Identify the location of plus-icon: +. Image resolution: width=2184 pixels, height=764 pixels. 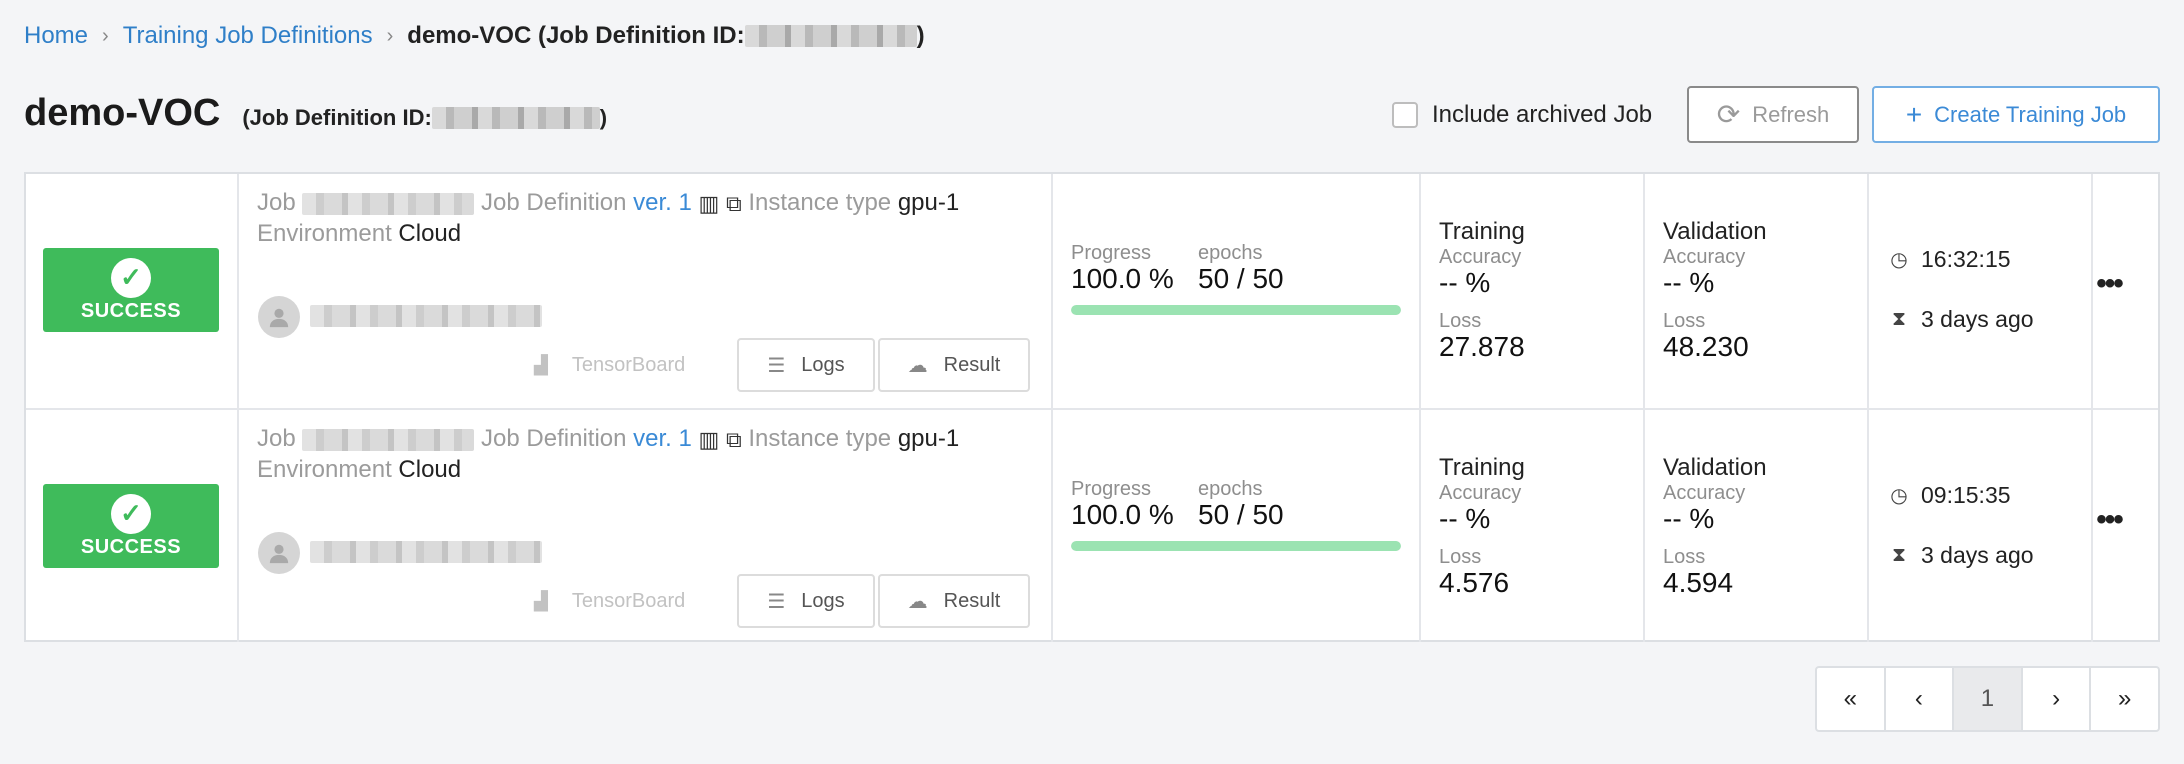
(1914, 114).